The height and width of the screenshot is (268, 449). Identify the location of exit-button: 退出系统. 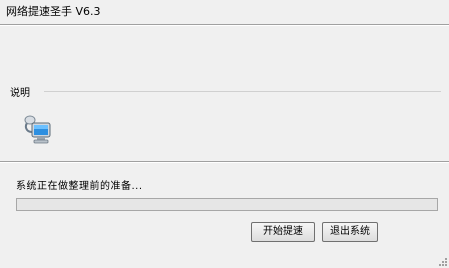
(350, 232).